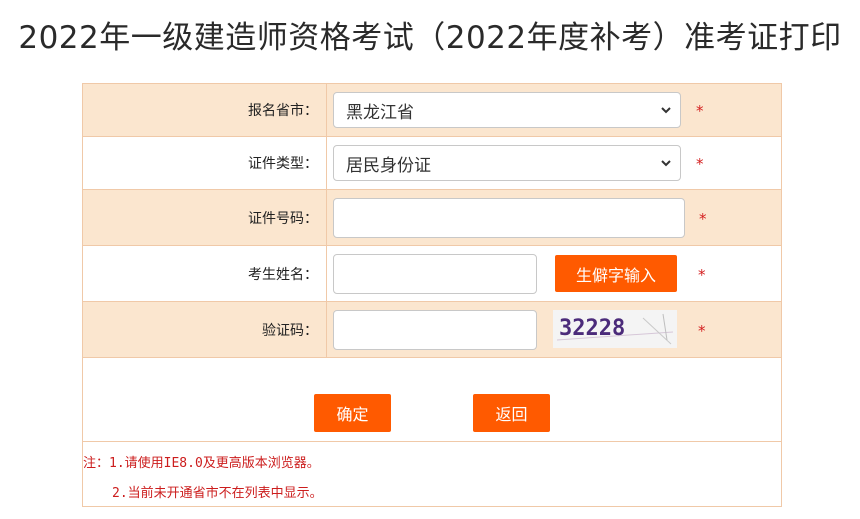 Image resolution: width=860 pixels, height=519 pixels. I want to click on form-row-captcha: 验证码： 32228 *, so click(432, 330).